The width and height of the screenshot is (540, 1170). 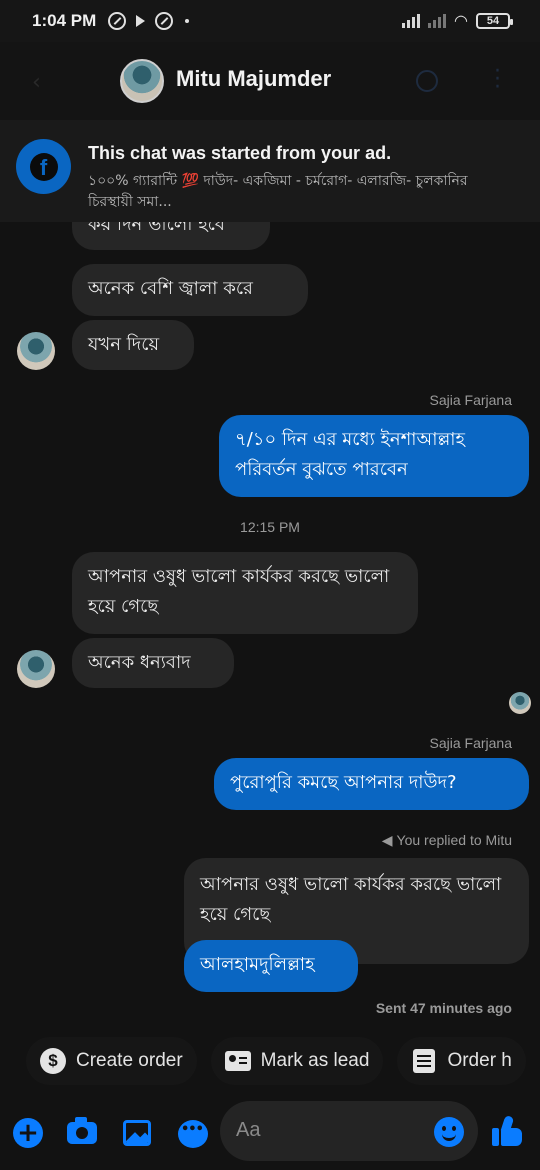 What do you see at coordinates (237, 1061) in the screenshot?
I see `contact-card-icon` at bounding box center [237, 1061].